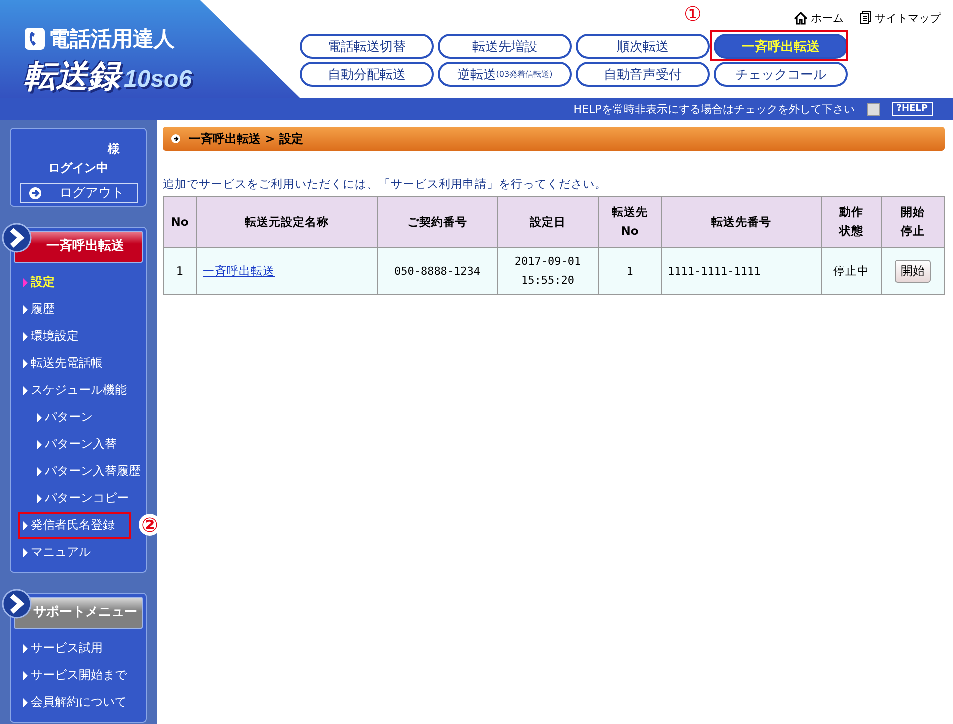 The height and width of the screenshot is (724, 953). I want to click on help-button: ?HELP, so click(912, 109).